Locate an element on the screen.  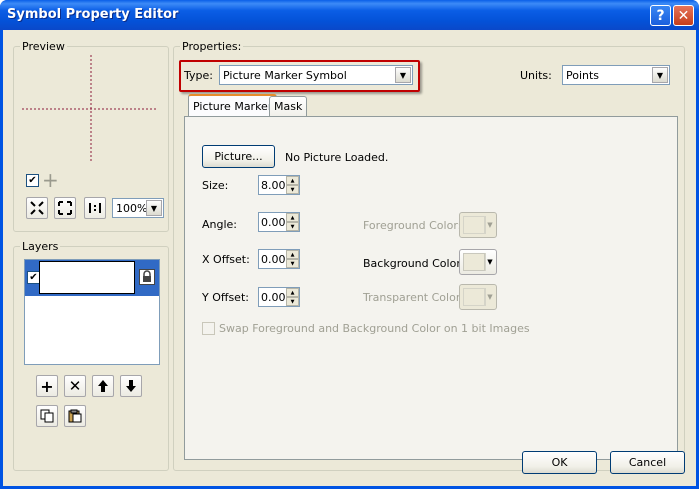
tab-label: Picture Marker is located at coordinates (233, 106).